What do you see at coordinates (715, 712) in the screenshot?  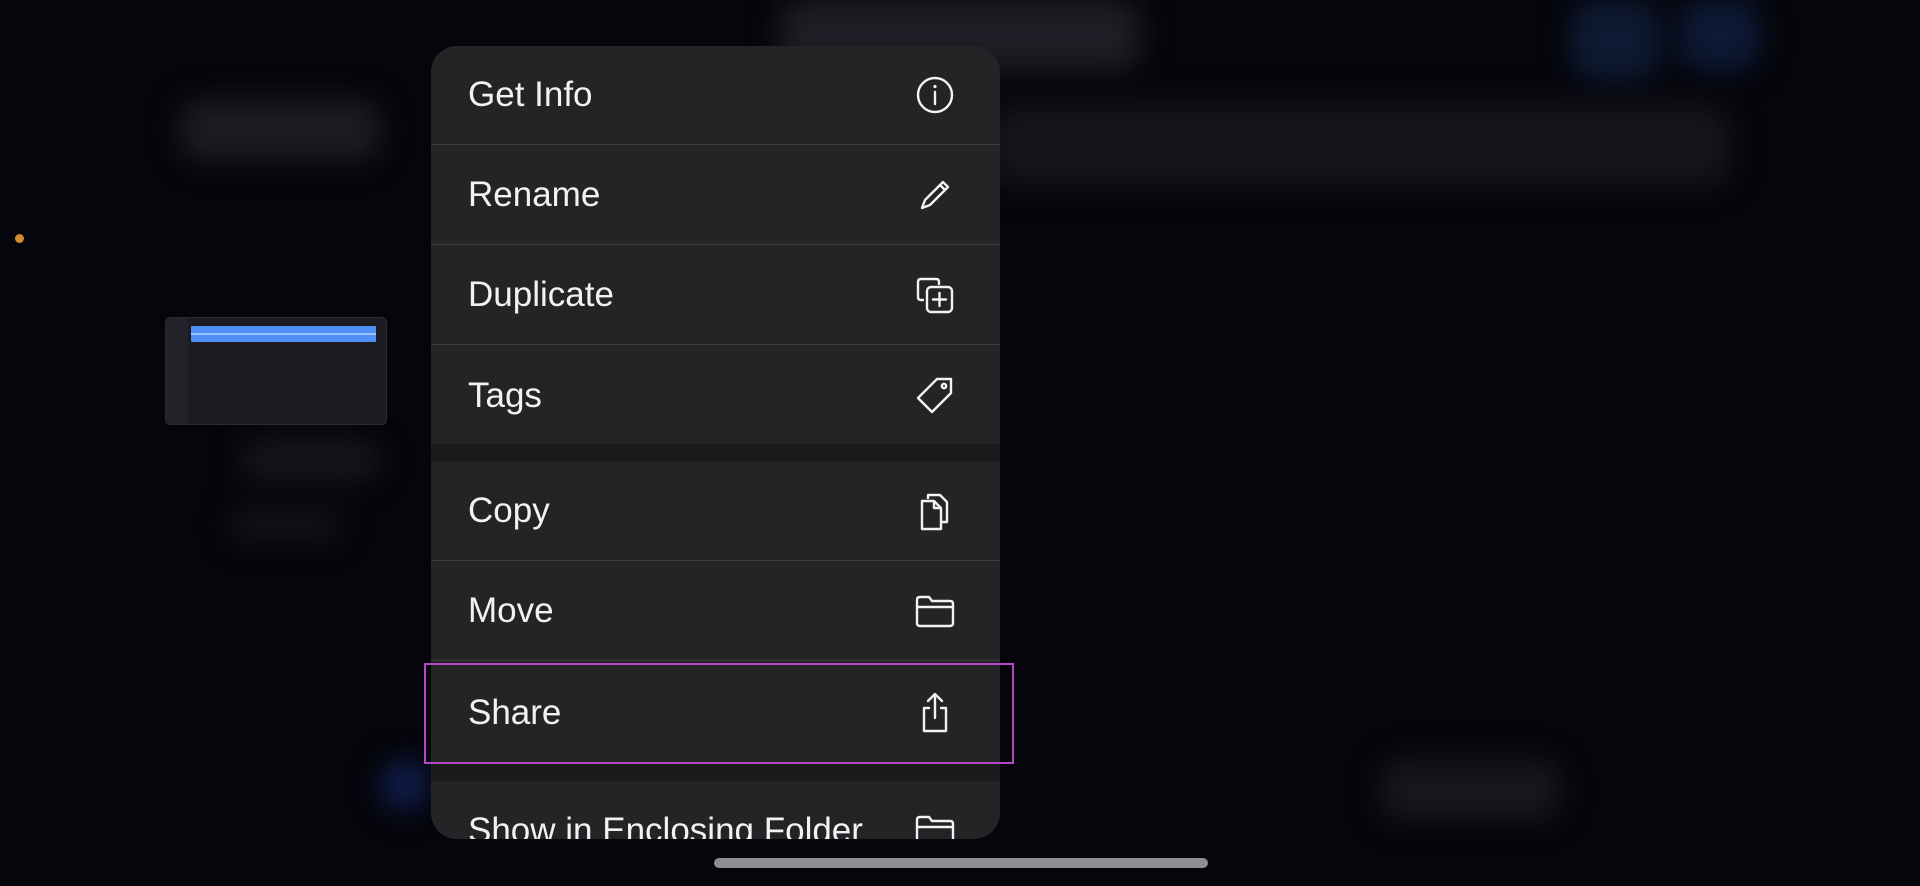 I see `menu-item-share: Share` at bounding box center [715, 712].